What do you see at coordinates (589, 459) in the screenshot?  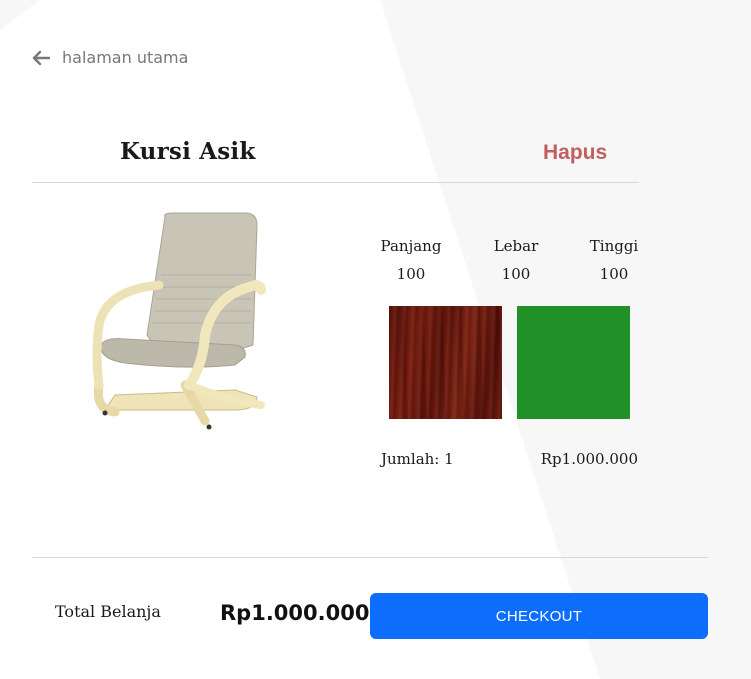 I see `item-price: Rp1.000.000` at bounding box center [589, 459].